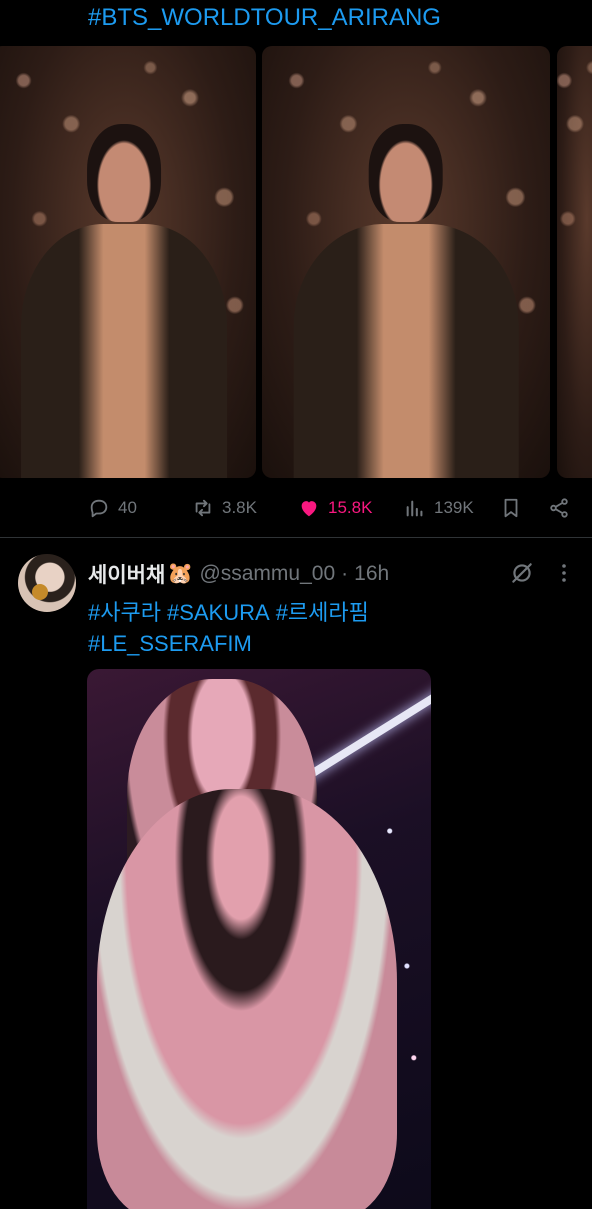  I want to click on tweet-text: #사쿠라 #SAKURA #르세라핌 #LE_SSERAFIM, so click(328, 628).